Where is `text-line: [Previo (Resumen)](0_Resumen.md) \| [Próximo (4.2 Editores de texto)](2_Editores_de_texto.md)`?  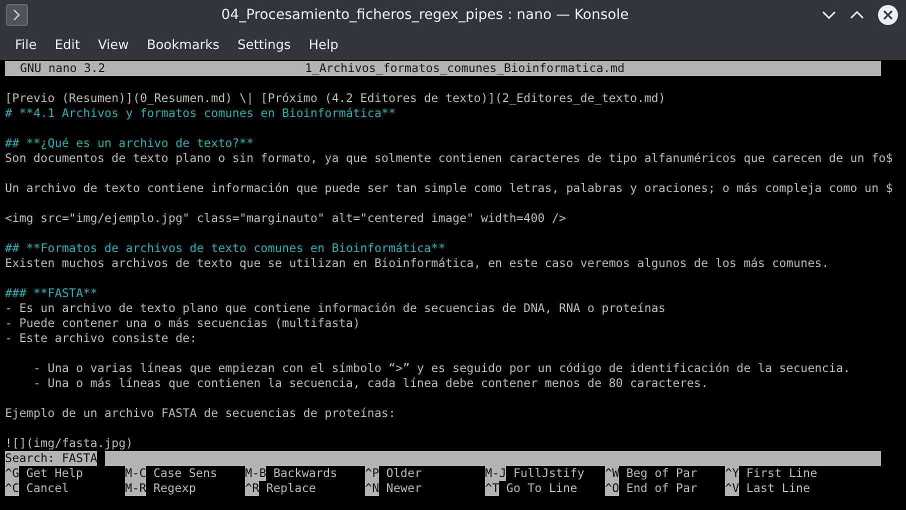
text-line: [Previo (Resumen)](0_Resumen.md) \| [Próximo (4.2 Editores de texto)](2_Editores_de_texto.md) is located at coordinates (335, 98).